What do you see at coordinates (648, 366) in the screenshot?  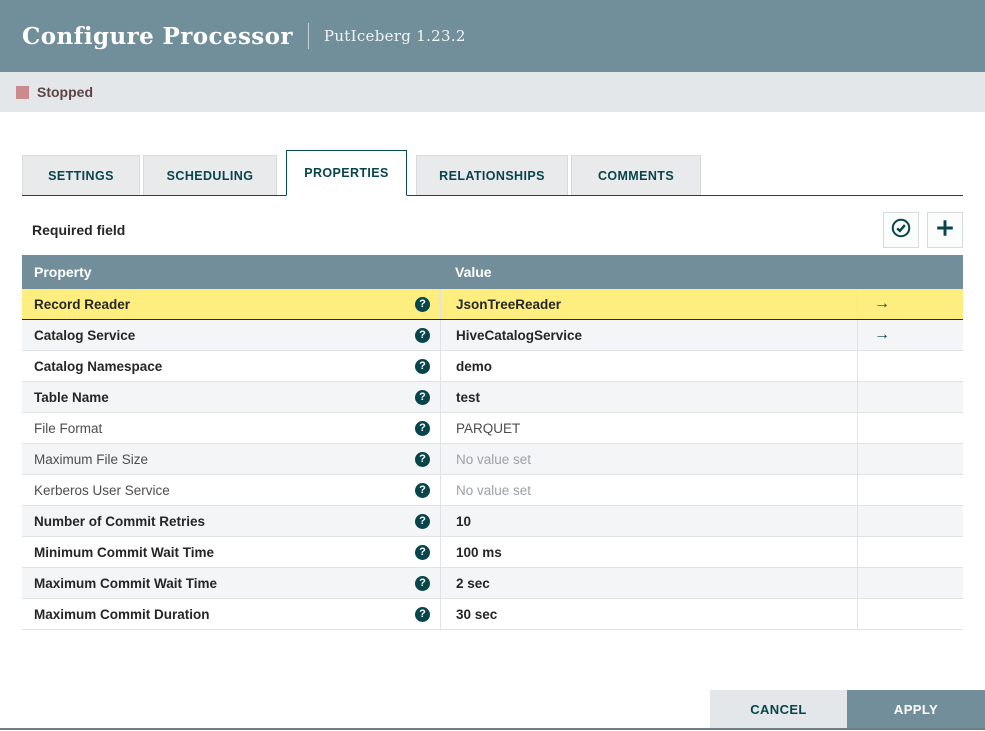 I see `property-value: demo` at bounding box center [648, 366].